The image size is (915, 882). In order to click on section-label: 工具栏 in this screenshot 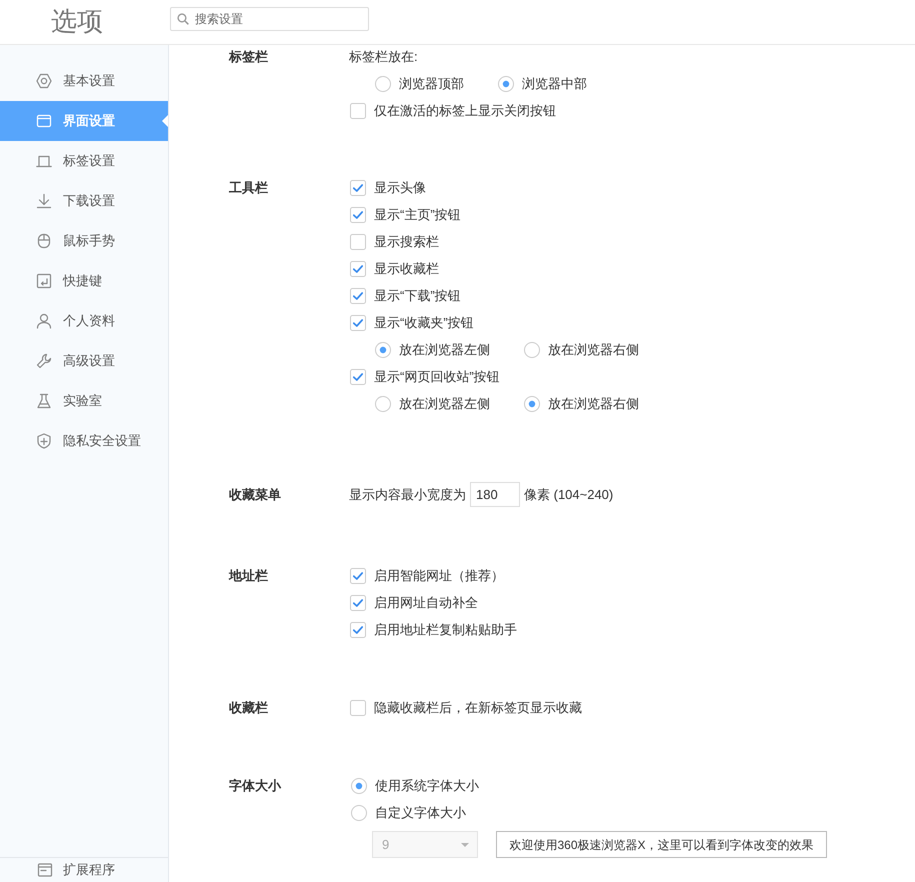, I will do `click(248, 187)`.